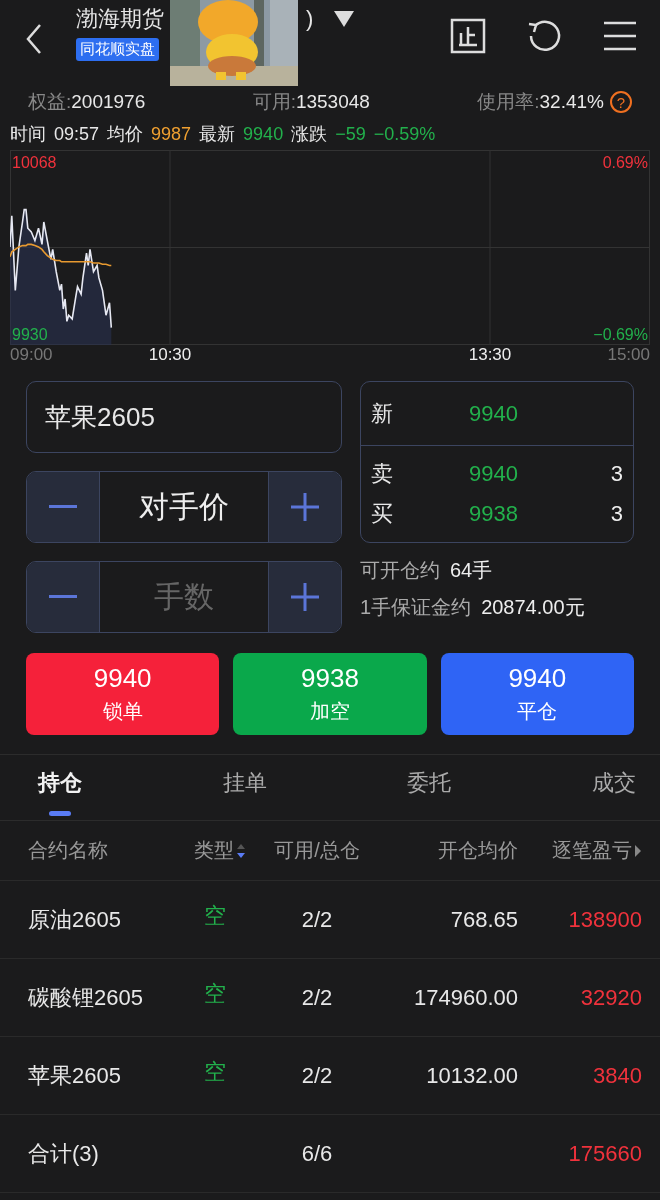 Image resolution: width=660 pixels, height=1200 pixels. Describe the element at coordinates (429, 787) in the screenshot. I see `tab: 委托` at that location.